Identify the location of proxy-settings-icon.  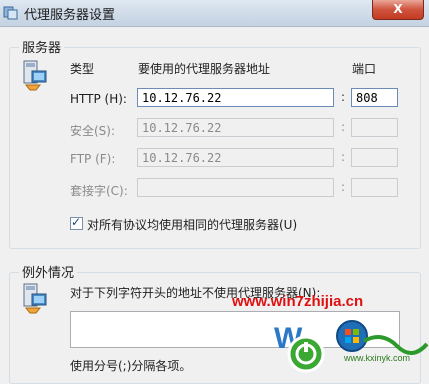
(10, 13).